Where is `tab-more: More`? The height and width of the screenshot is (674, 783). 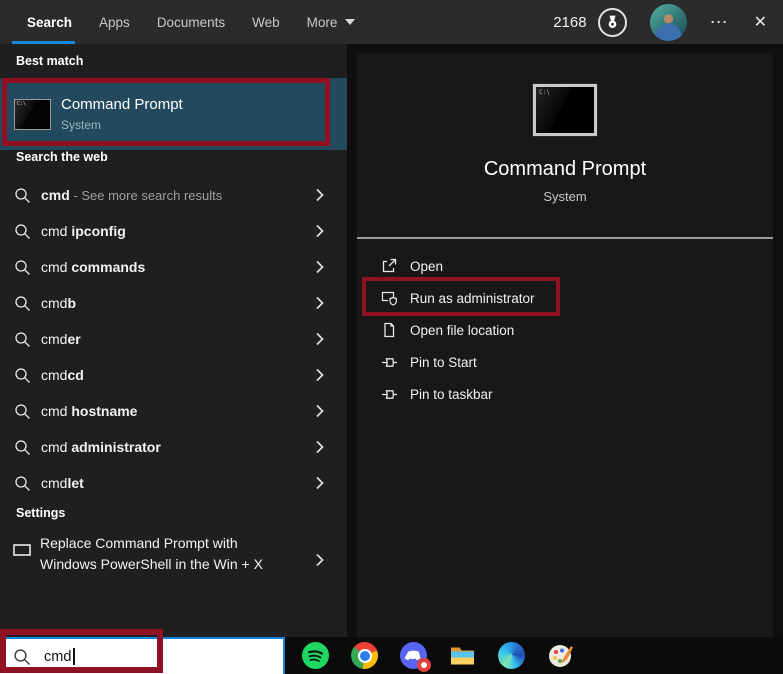
tab-more: More is located at coordinates (331, 22).